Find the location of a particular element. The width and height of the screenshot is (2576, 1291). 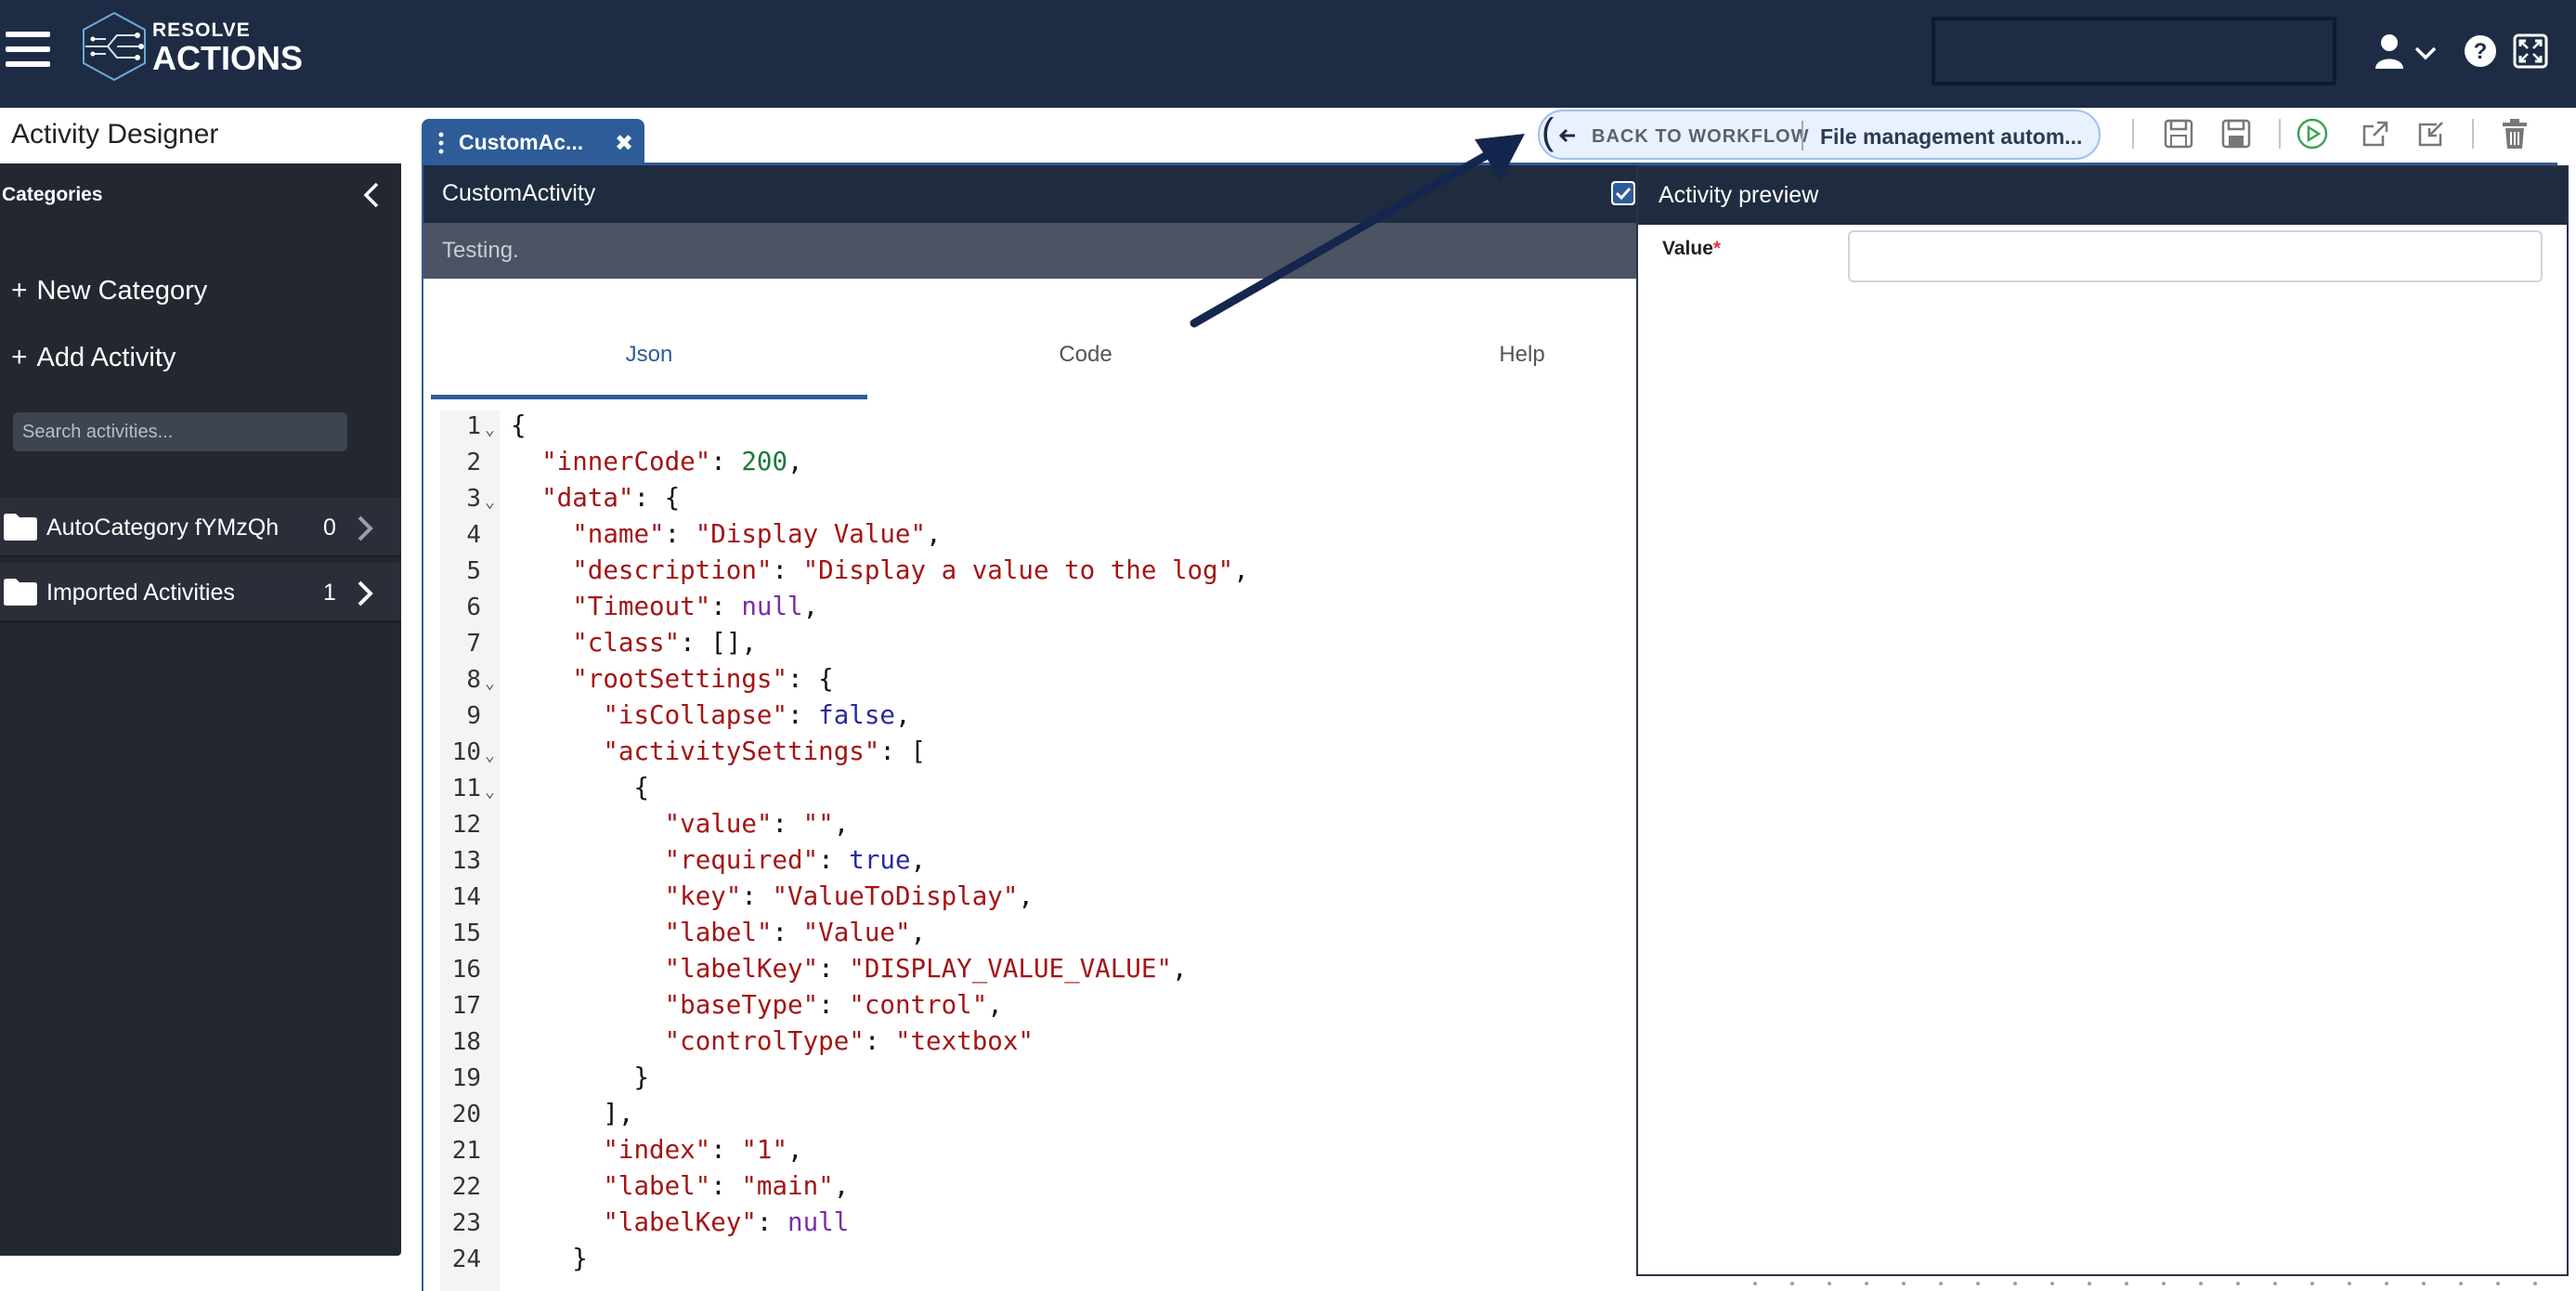

activity-description-text: Testing. is located at coordinates (481, 251).